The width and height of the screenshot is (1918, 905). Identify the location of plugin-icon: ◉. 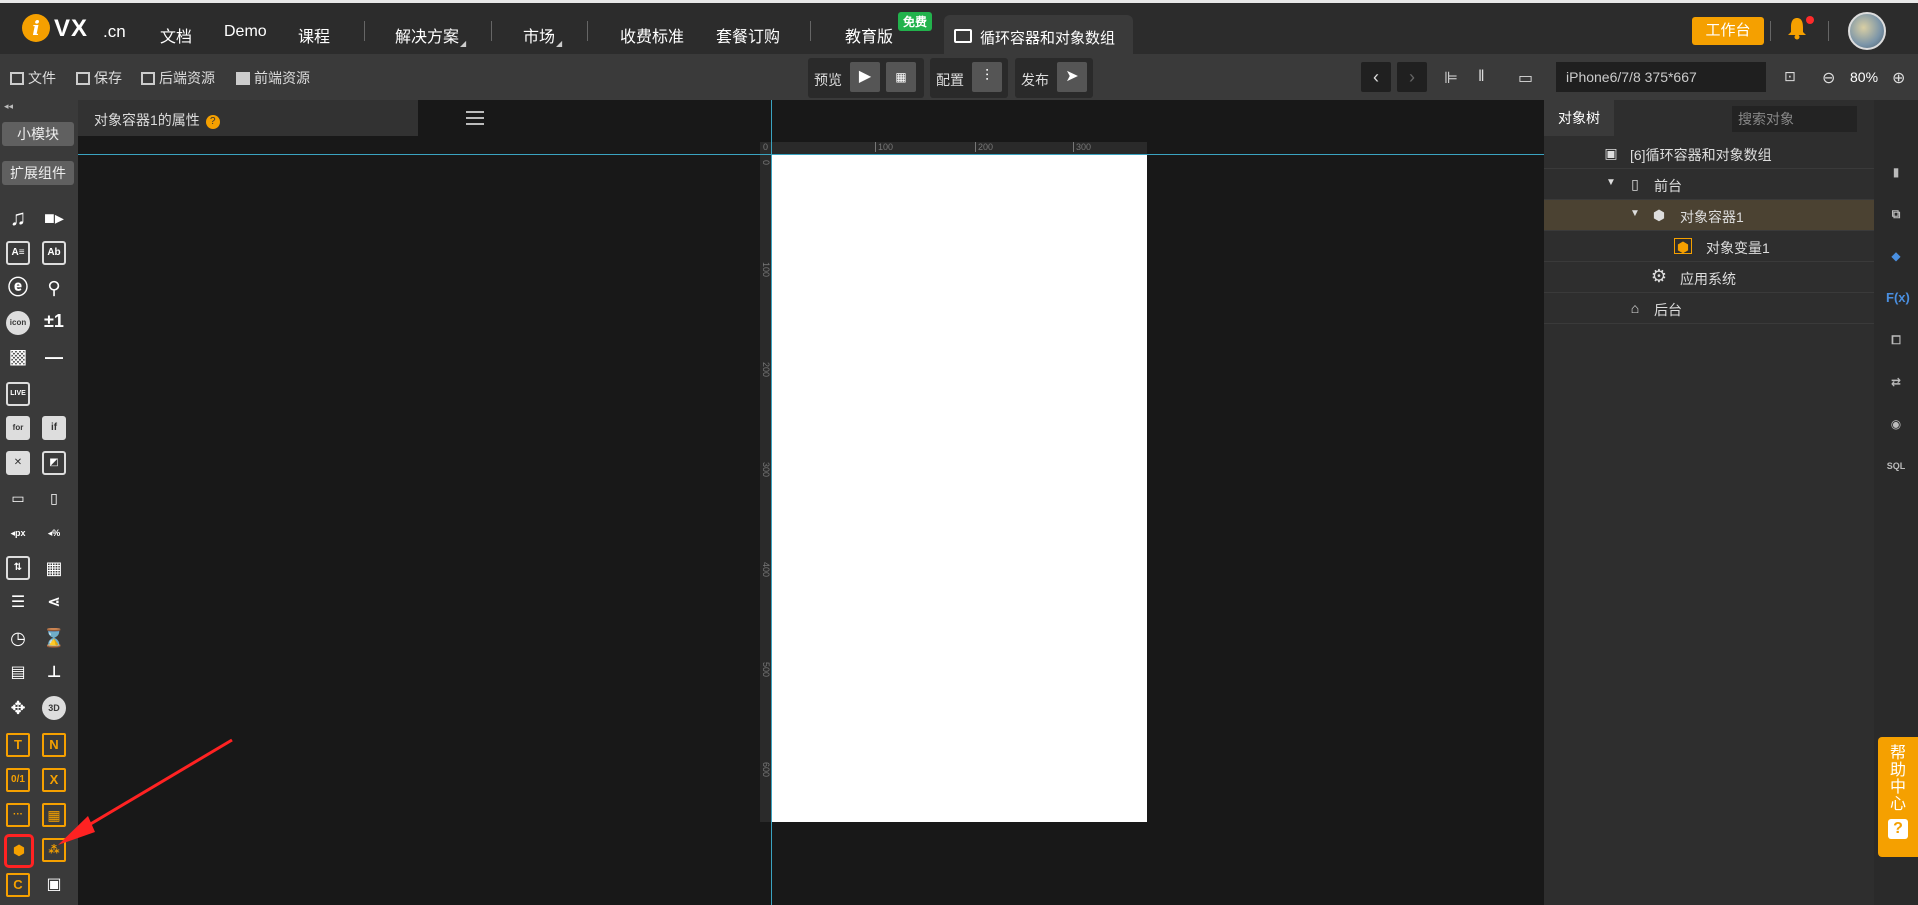
(1896, 424).